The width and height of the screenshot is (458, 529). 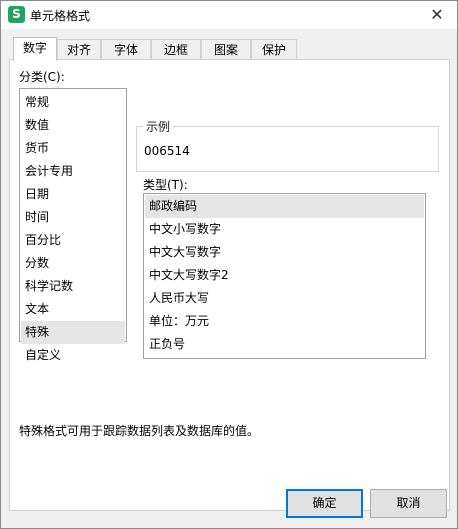 What do you see at coordinates (73, 148) in the screenshot?
I see `category-item: 货币` at bounding box center [73, 148].